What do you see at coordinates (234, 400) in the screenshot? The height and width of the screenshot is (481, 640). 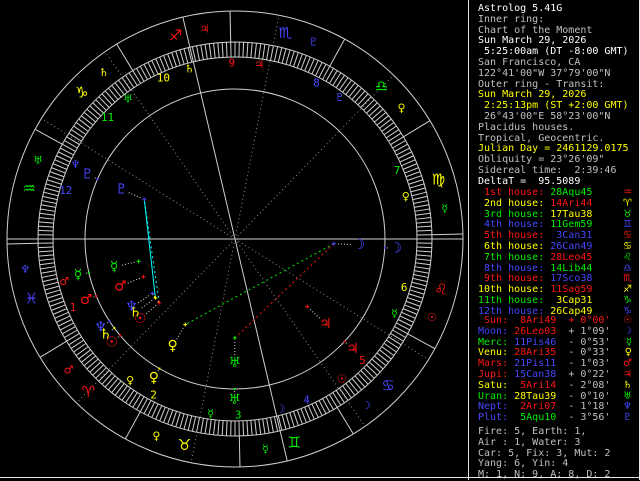 I see `transit-planet-glyph-uranus: ♅` at bounding box center [234, 400].